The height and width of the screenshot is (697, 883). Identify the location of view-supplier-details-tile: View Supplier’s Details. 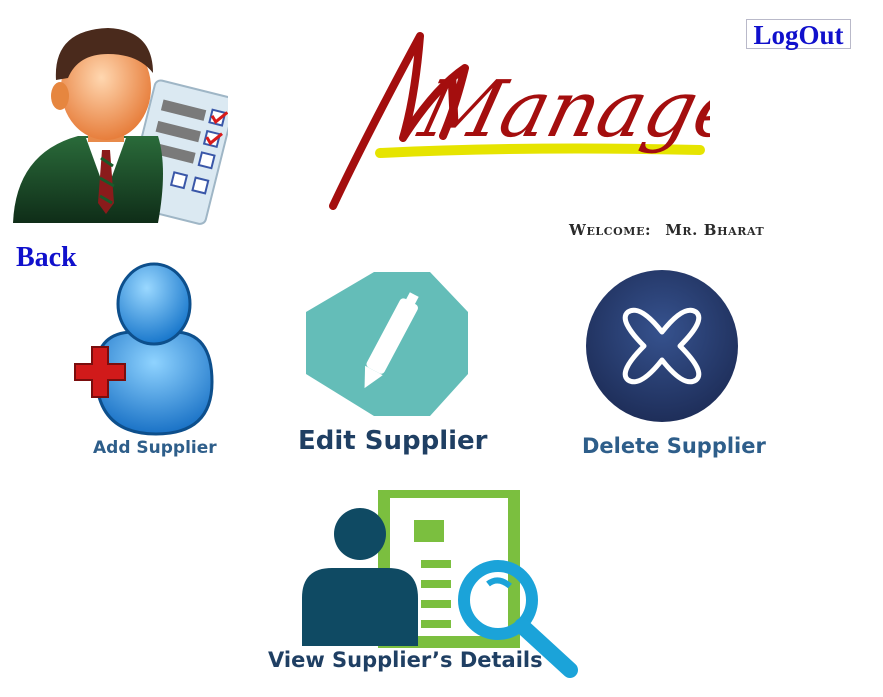
(426, 587).